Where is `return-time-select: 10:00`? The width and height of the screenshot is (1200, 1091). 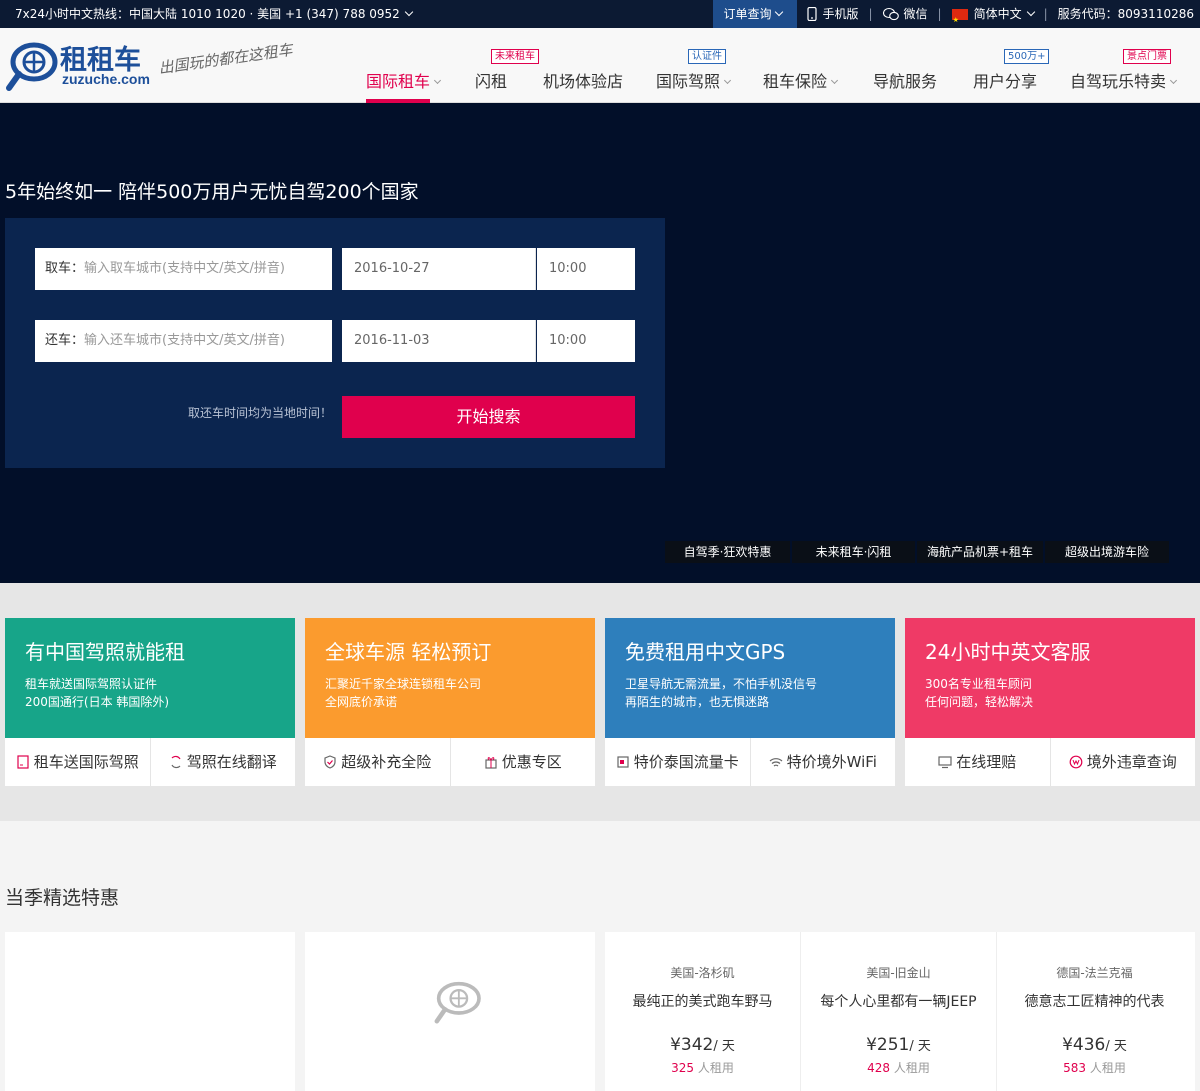 return-time-select: 10:00 is located at coordinates (586, 341).